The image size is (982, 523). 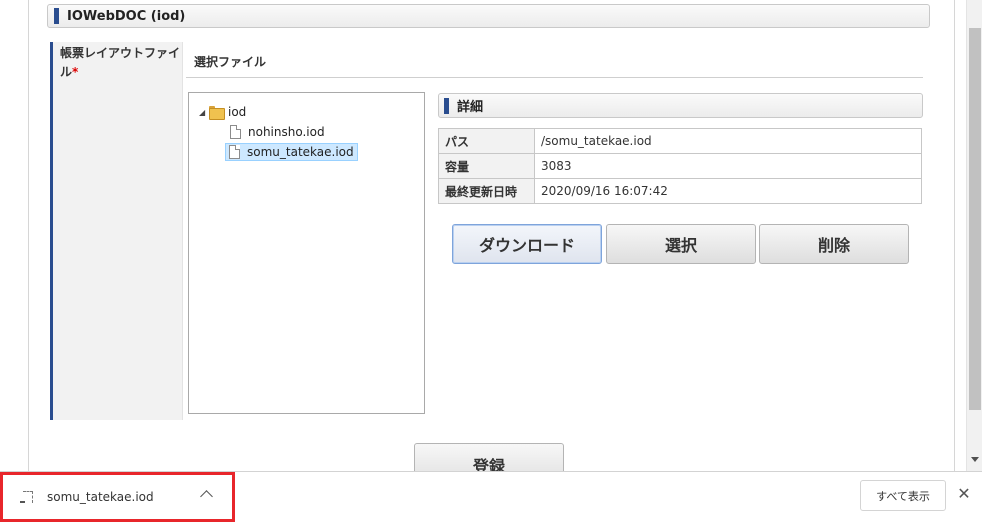 I want to click on table-row: パス /somu_tatekae.iod, so click(x=680, y=141).